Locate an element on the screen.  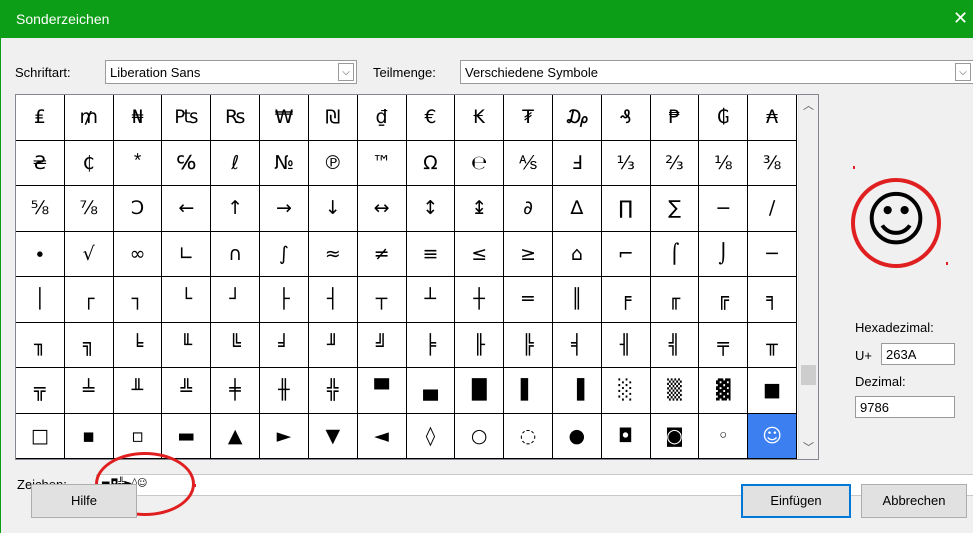
char-cell: │ is located at coordinates (40, 300).